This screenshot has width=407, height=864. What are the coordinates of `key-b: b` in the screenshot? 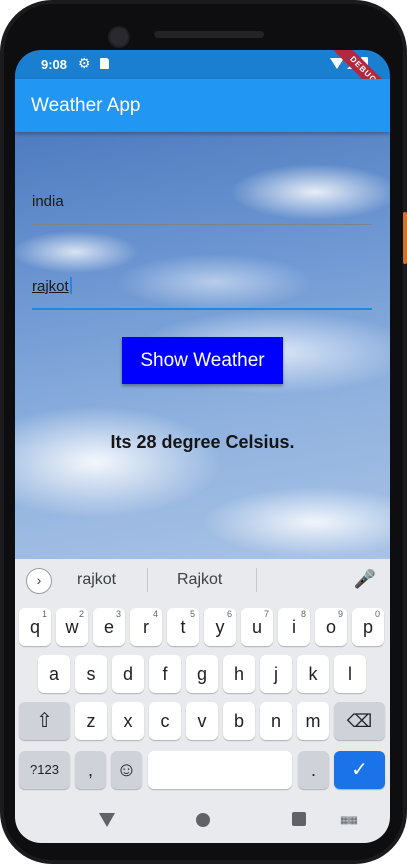 It's located at (239, 721).